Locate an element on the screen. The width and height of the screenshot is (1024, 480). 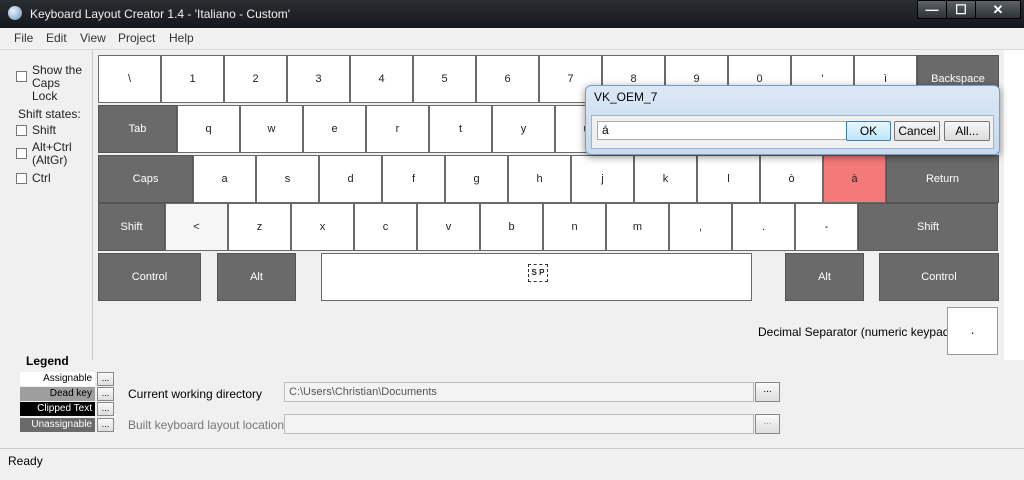
key-r0-4: 4 is located at coordinates (381, 79).